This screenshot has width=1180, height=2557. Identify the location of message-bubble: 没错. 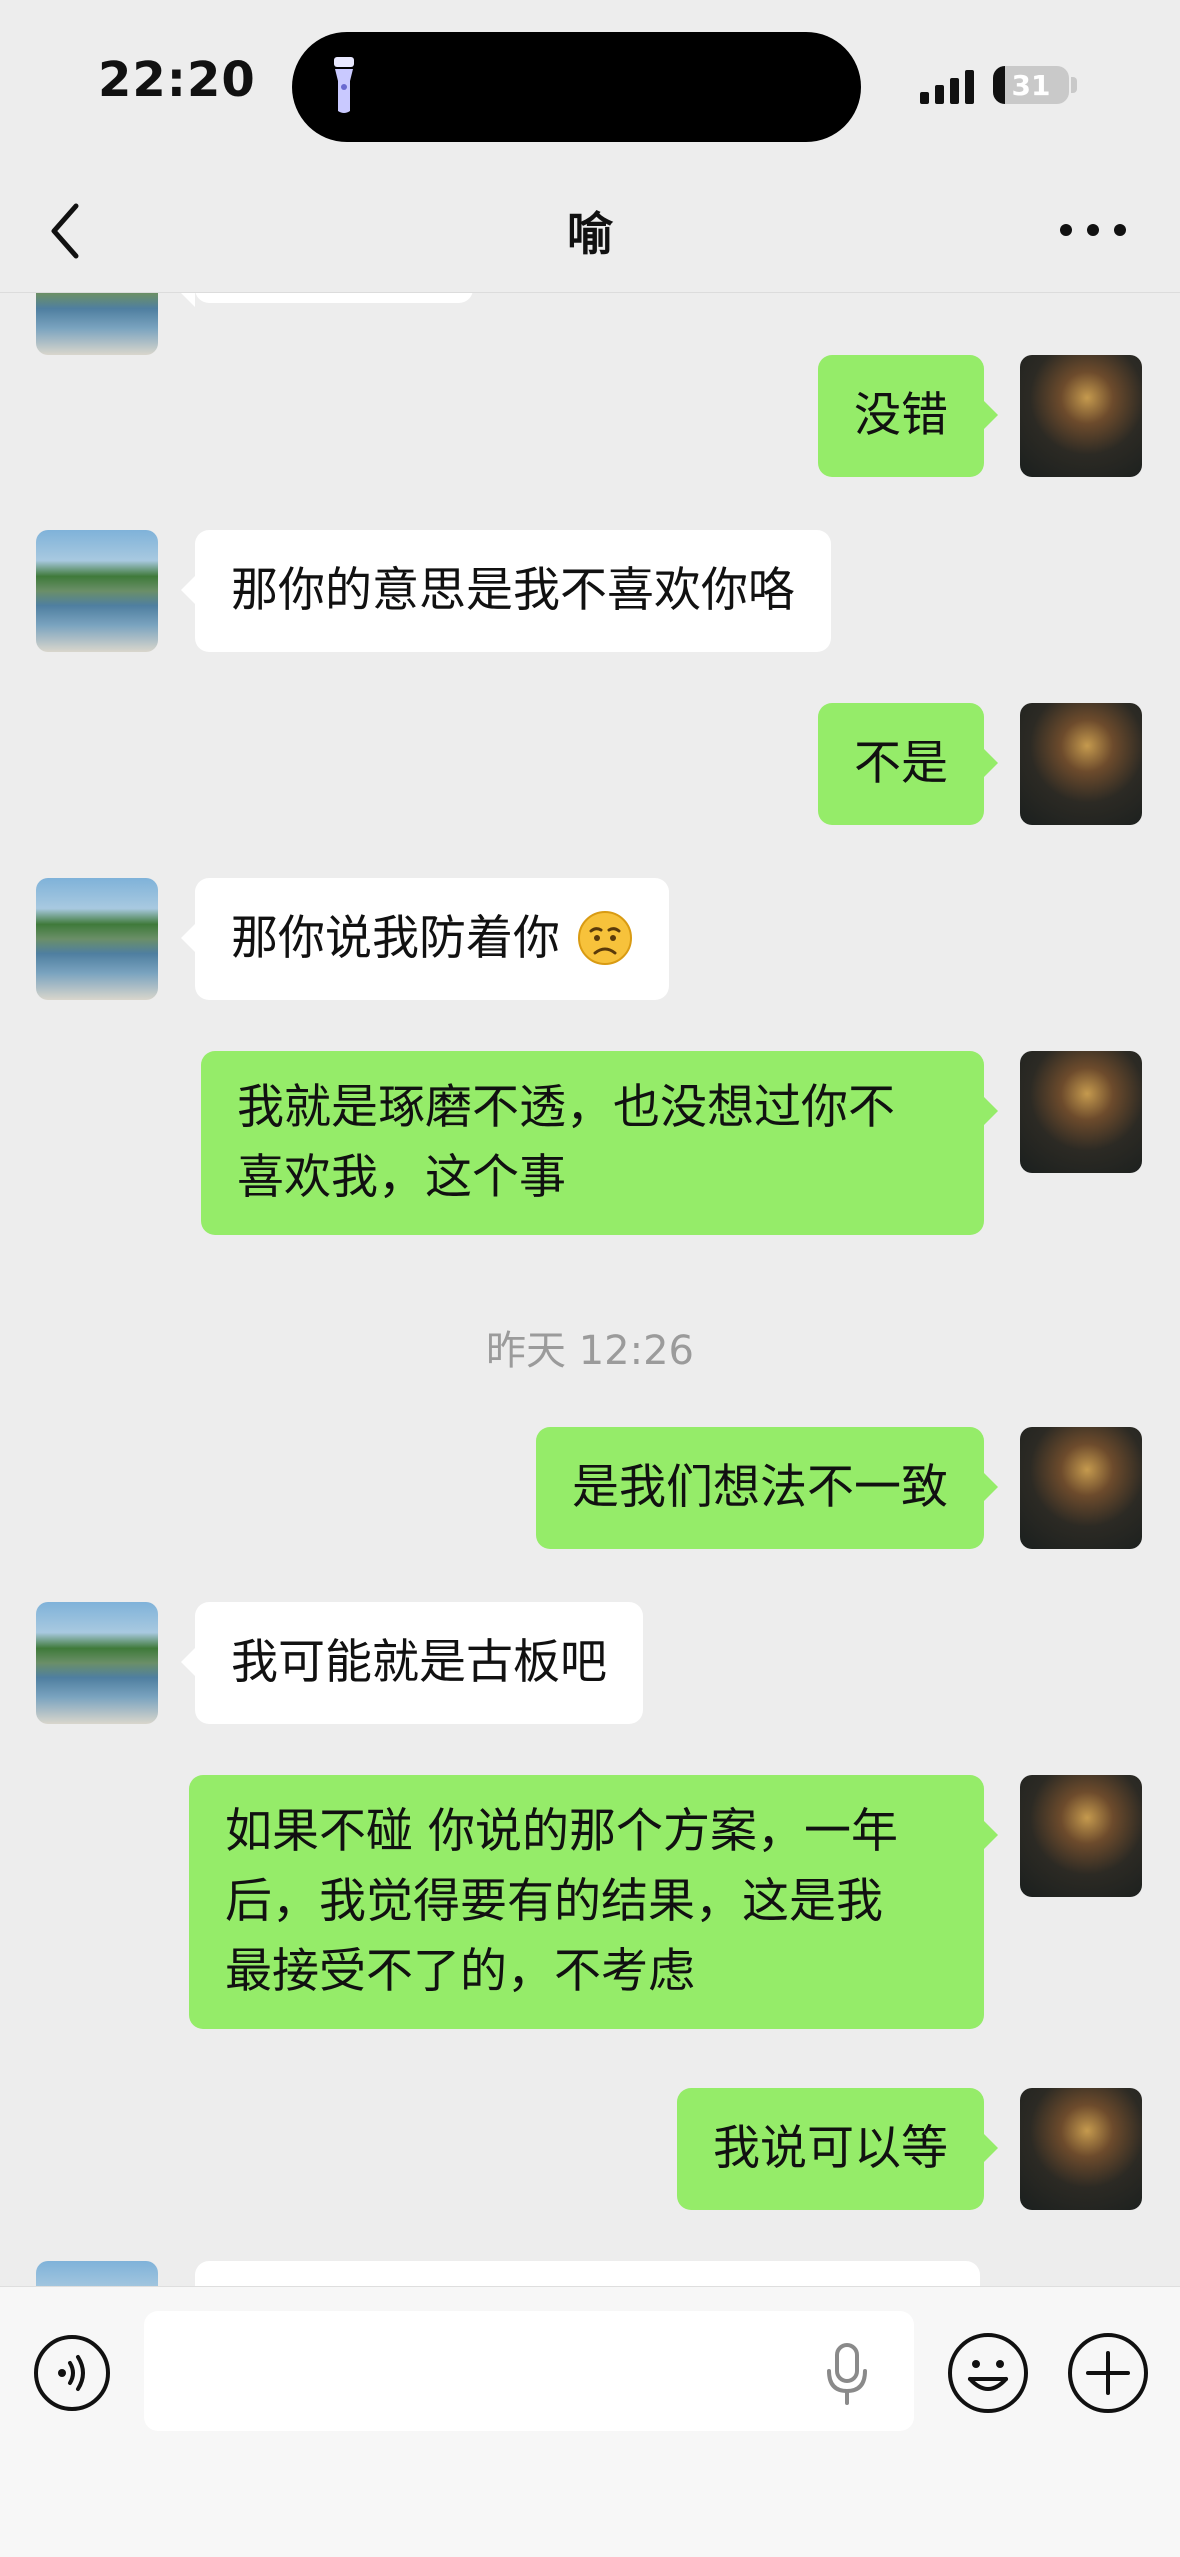
(908, 416).